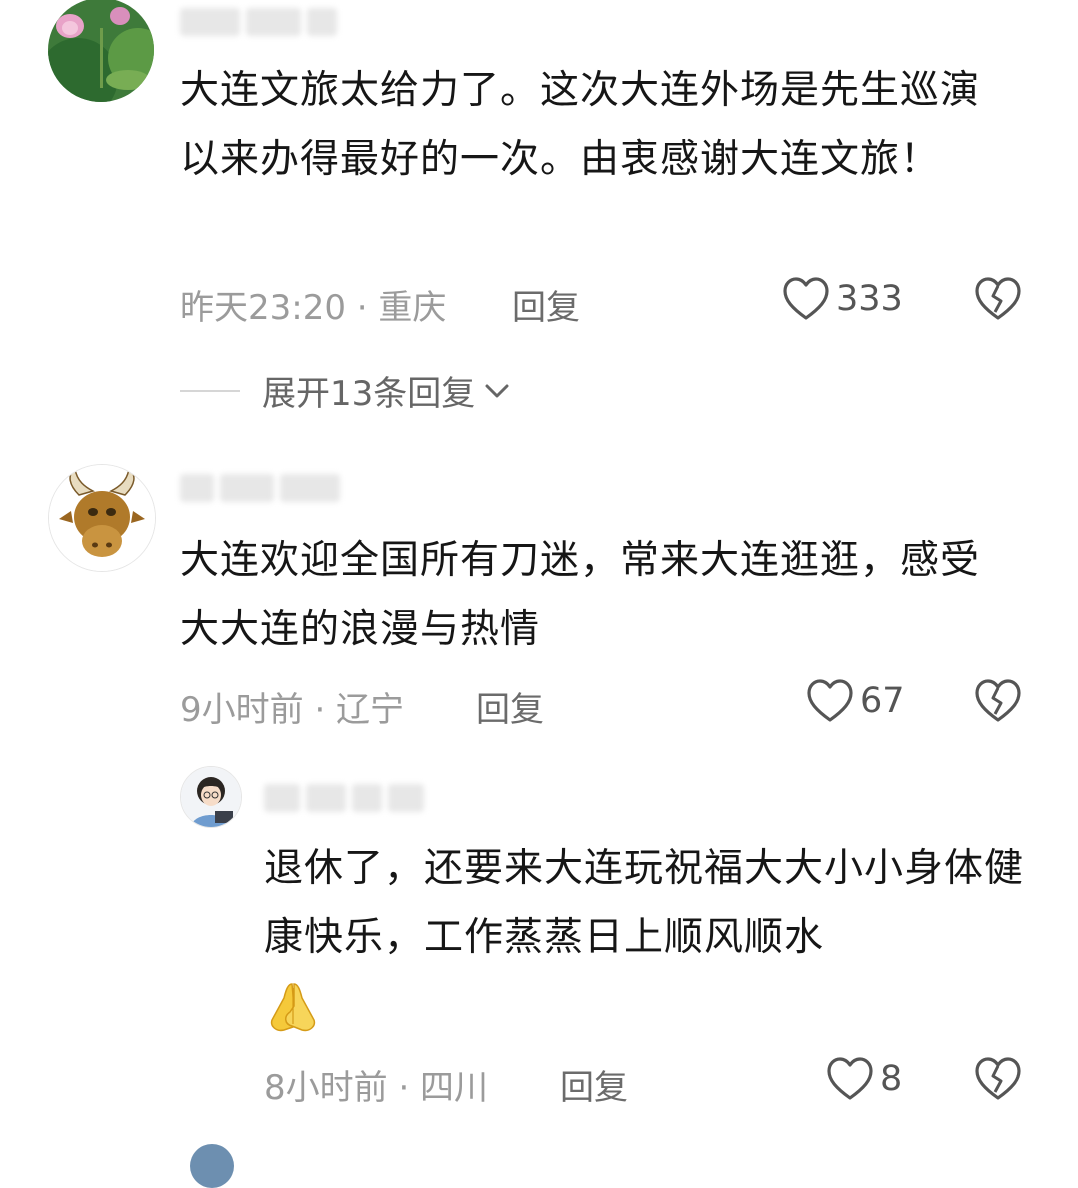 The height and width of the screenshot is (1188, 1078). I want to click on comment-text: 大连文旅太给力了。这次大连外场是先生巡演以来办得最好的一次。由衷感谢大连文旅！, so click(580, 125).